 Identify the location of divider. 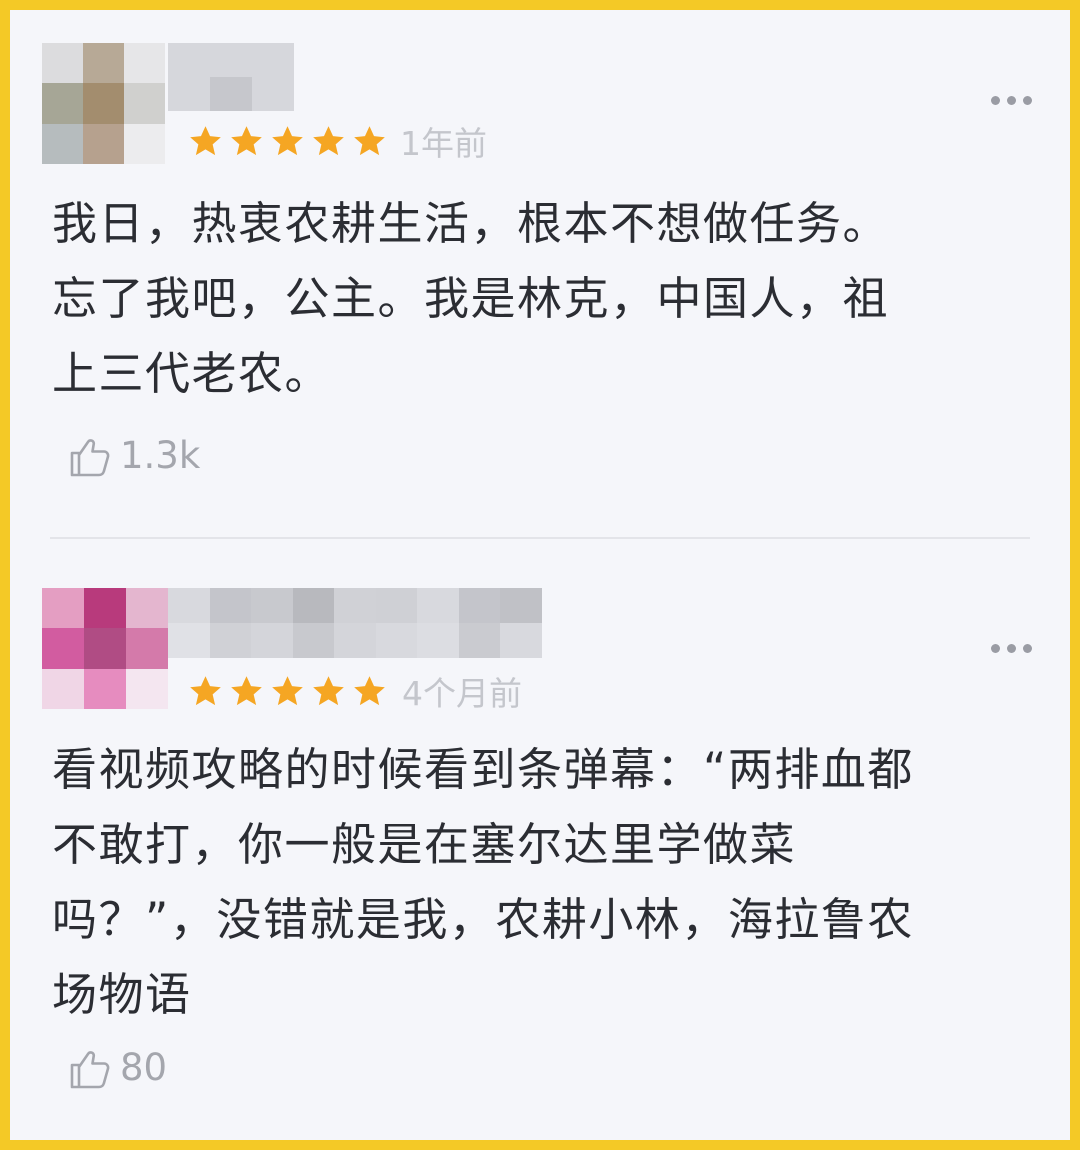
(540, 538).